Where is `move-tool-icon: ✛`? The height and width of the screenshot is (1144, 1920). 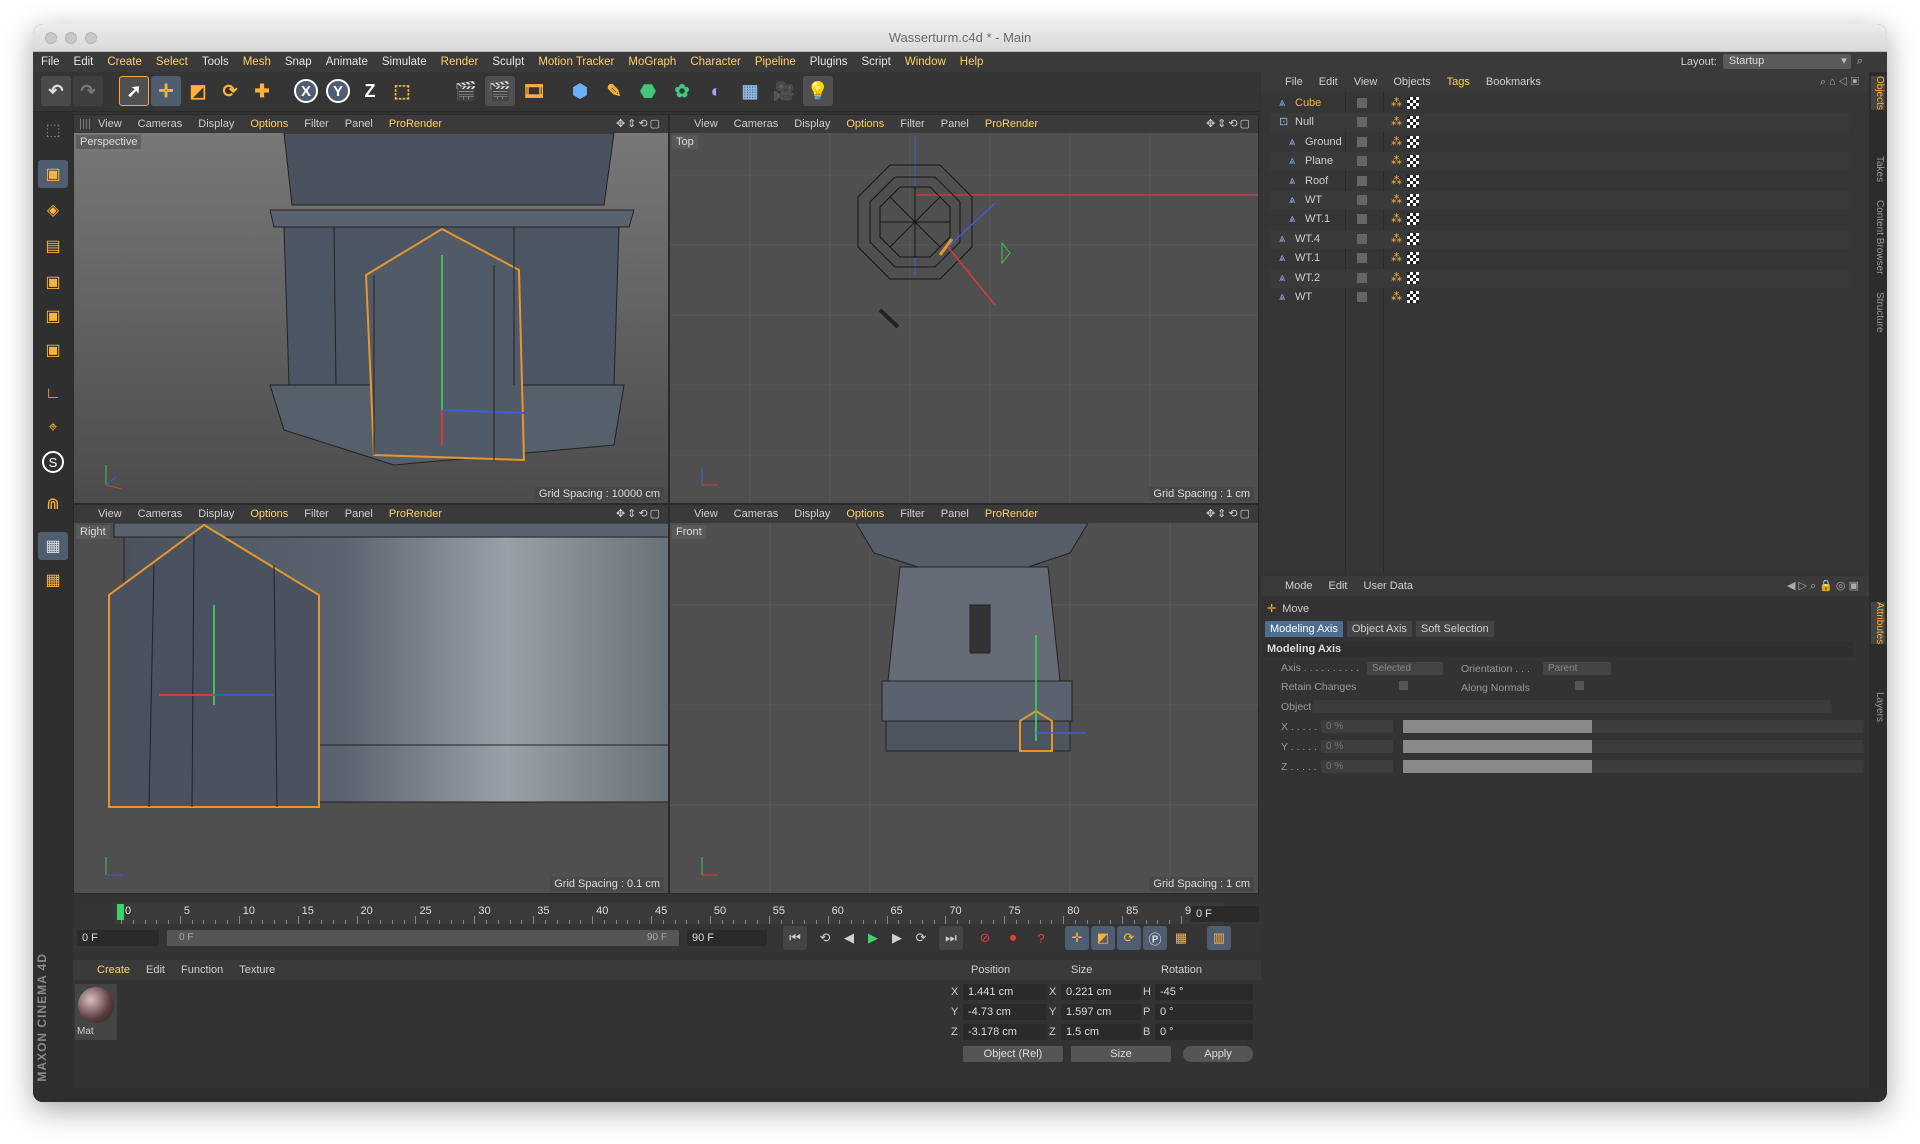 move-tool-icon: ✛ is located at coordinates (166, 91).